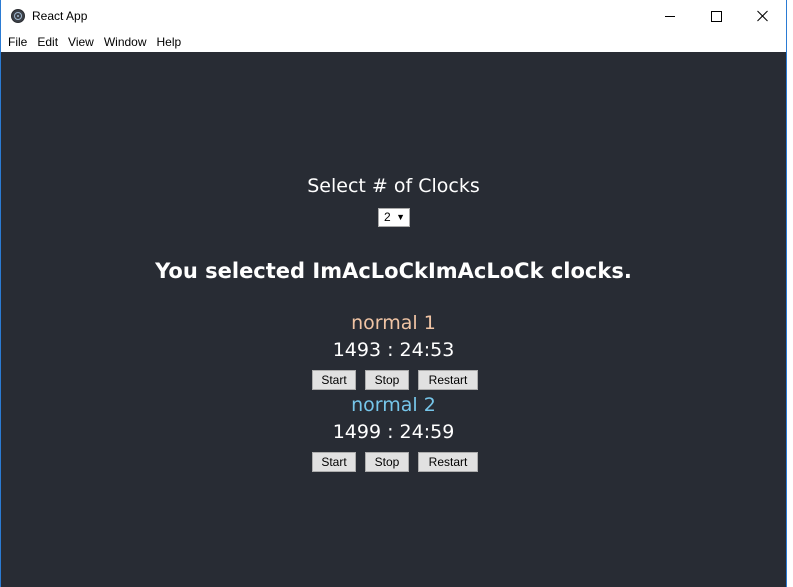 The height and width of the screenshot is (587, 793). What do you see at coordinates (394, 217) in the screenshot?
I see `clock-count-select: 2 ▼` at bounding box center [394, 217].